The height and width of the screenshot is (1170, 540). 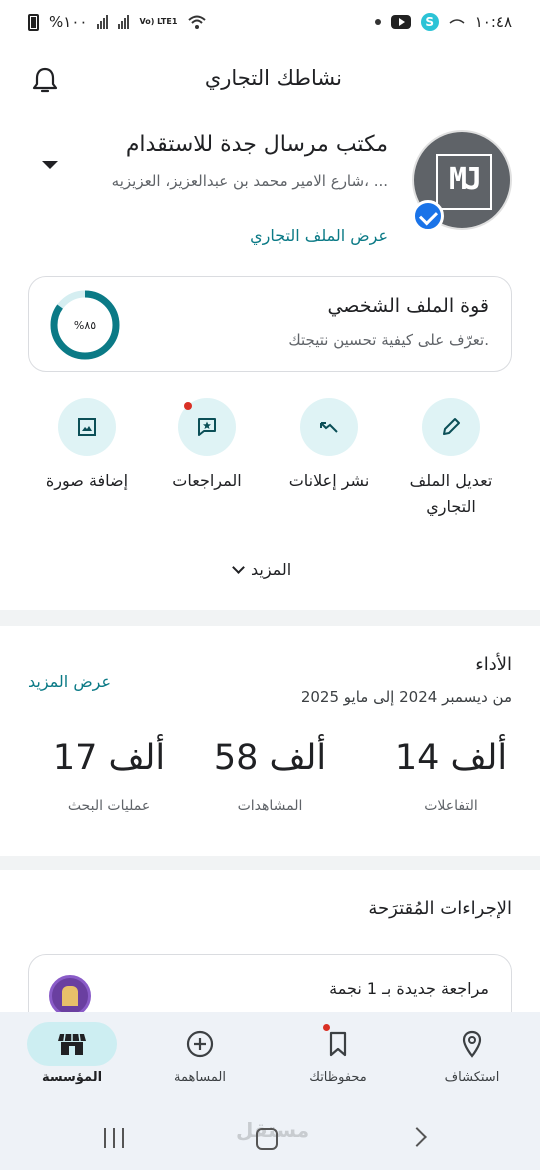 I want to click on bell-icon, so click(x=45, y=80).